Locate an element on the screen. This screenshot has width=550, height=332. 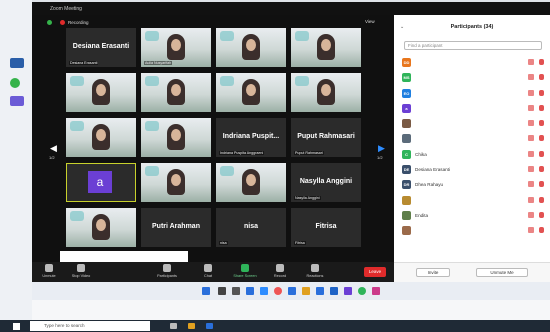
participant-row: MS is located at coordinates (475, 77).